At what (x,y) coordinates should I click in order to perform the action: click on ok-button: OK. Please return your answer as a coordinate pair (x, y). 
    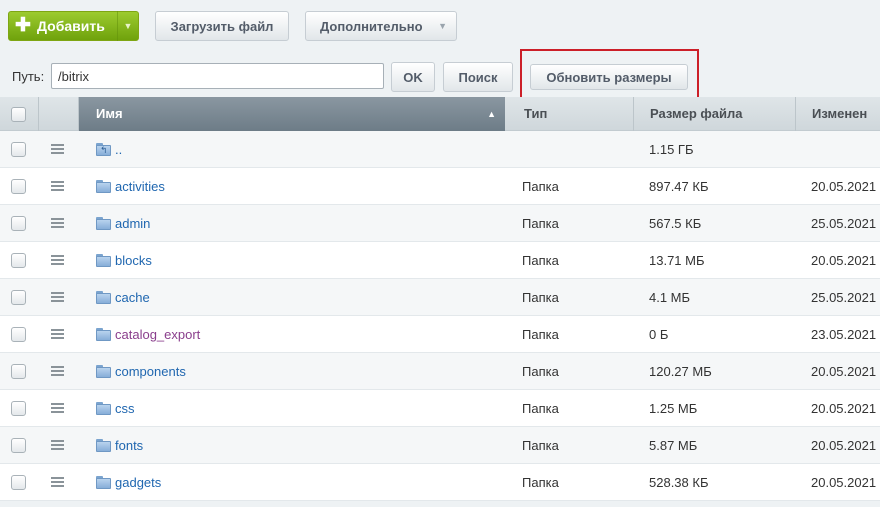
    Looking at the image, I should click on (413, 77).